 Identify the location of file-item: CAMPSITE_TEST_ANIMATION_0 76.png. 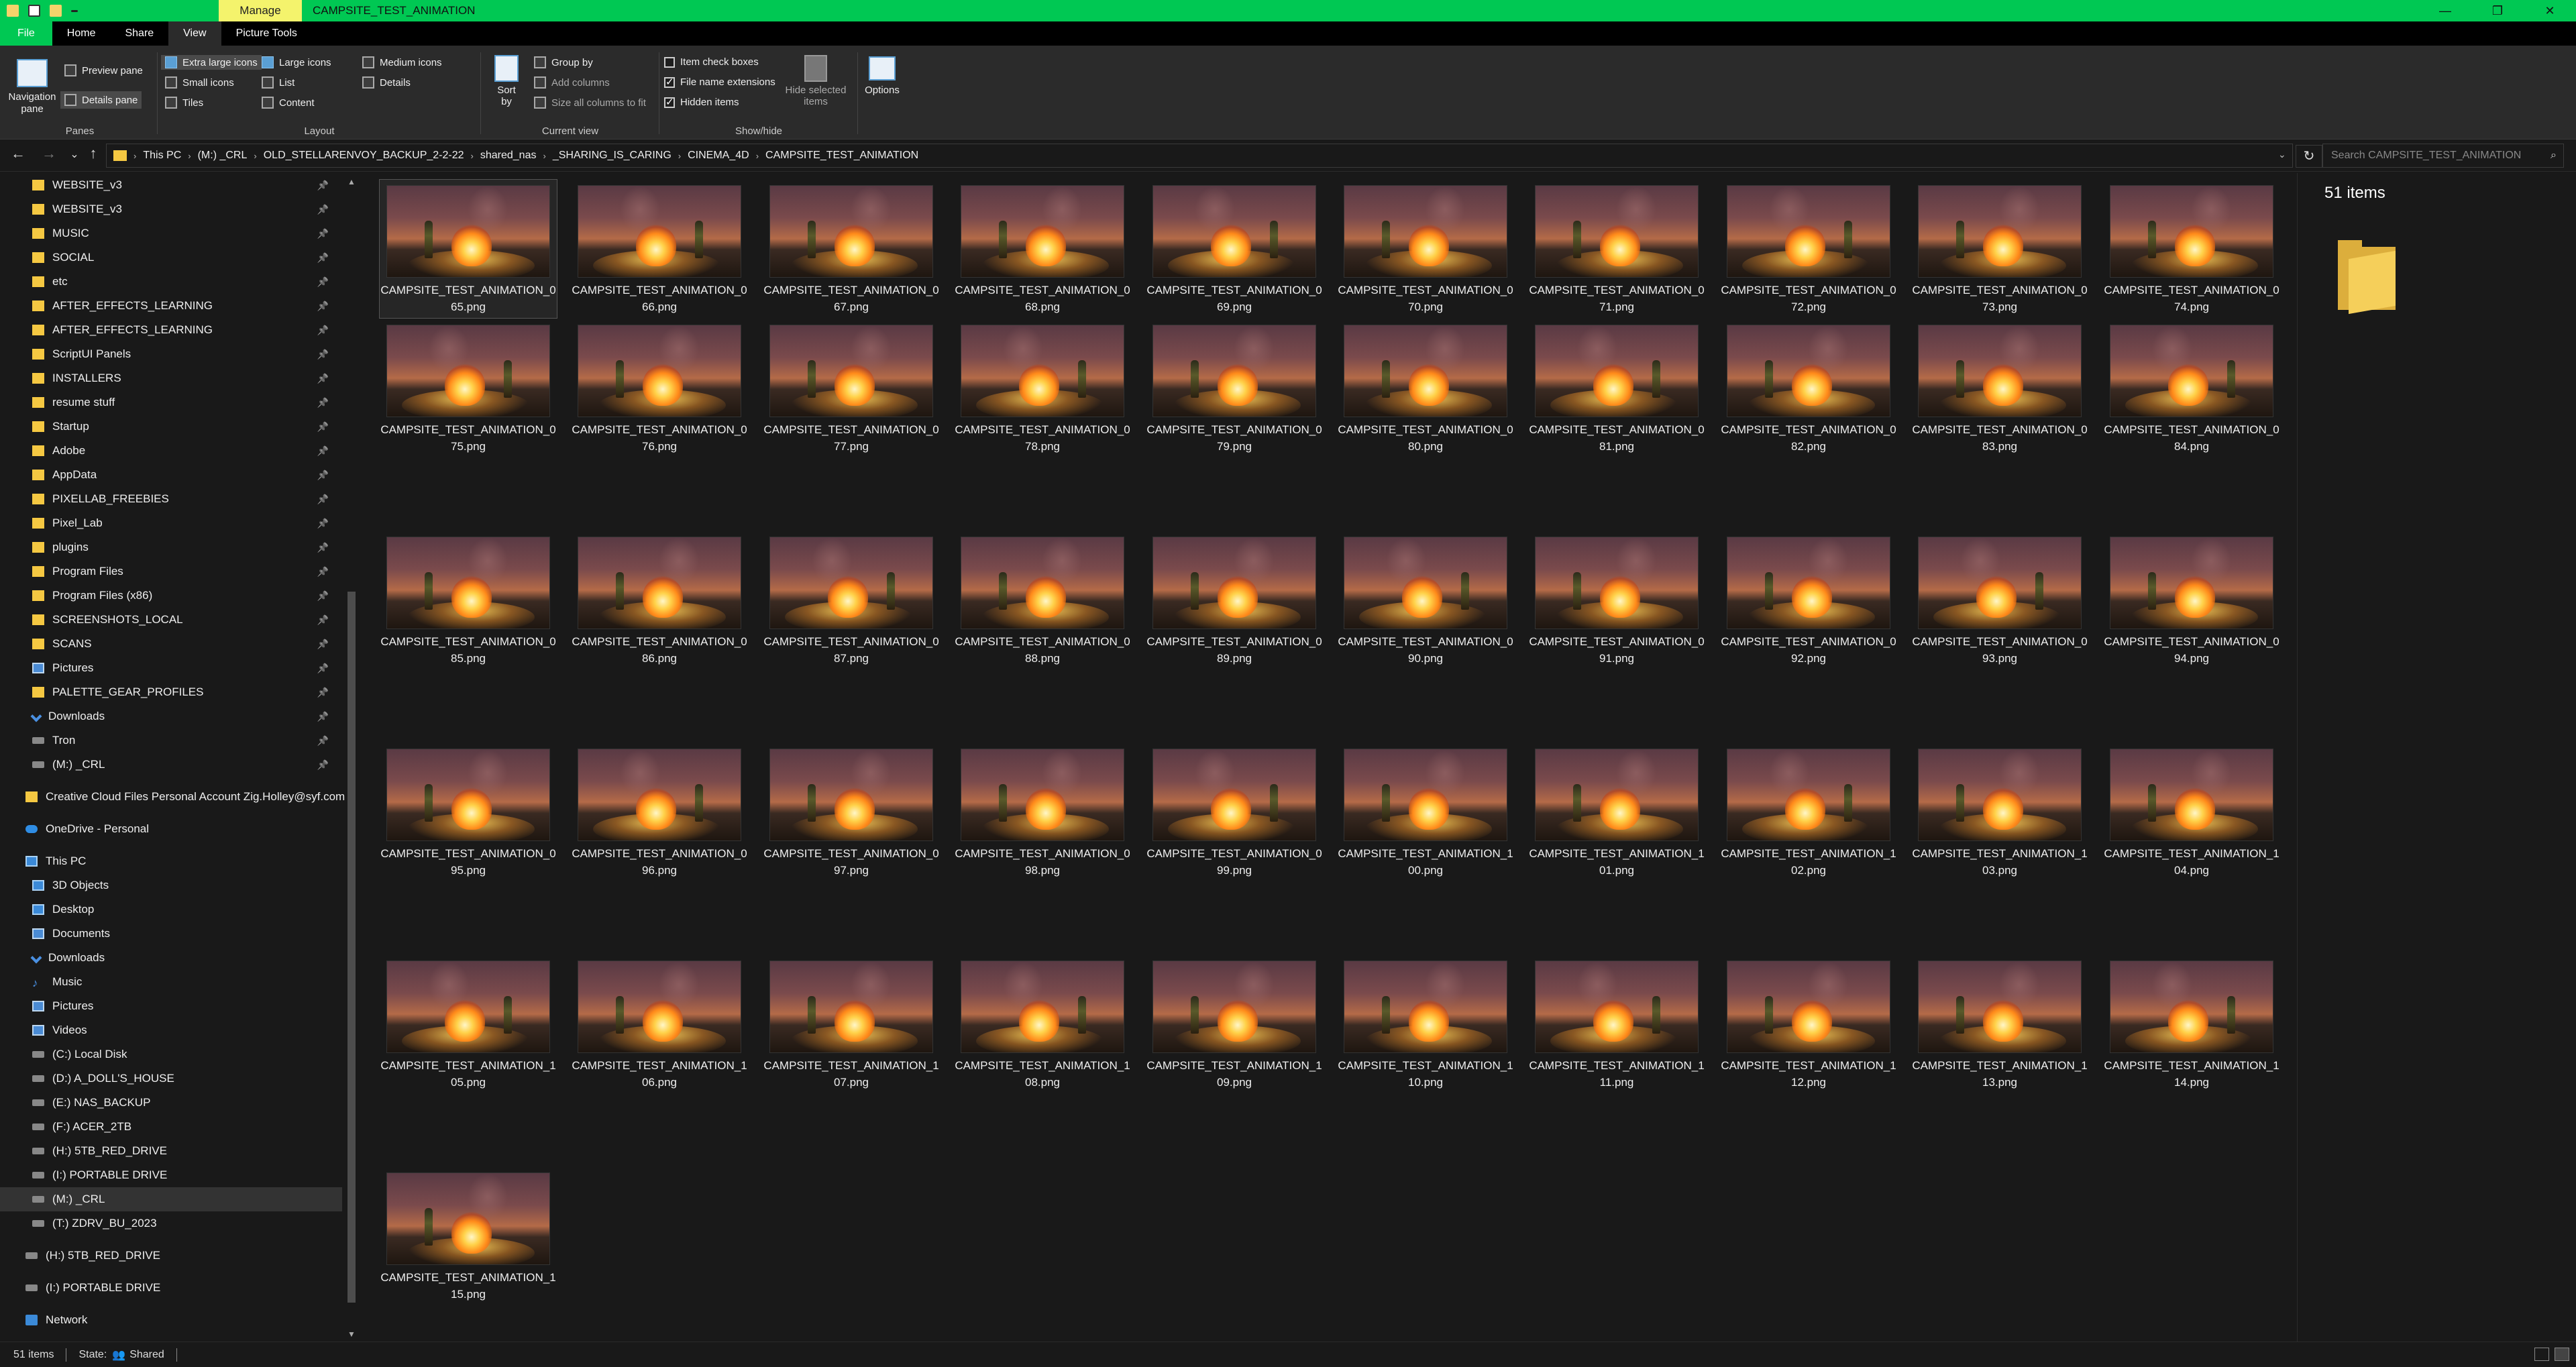
(659, 388).